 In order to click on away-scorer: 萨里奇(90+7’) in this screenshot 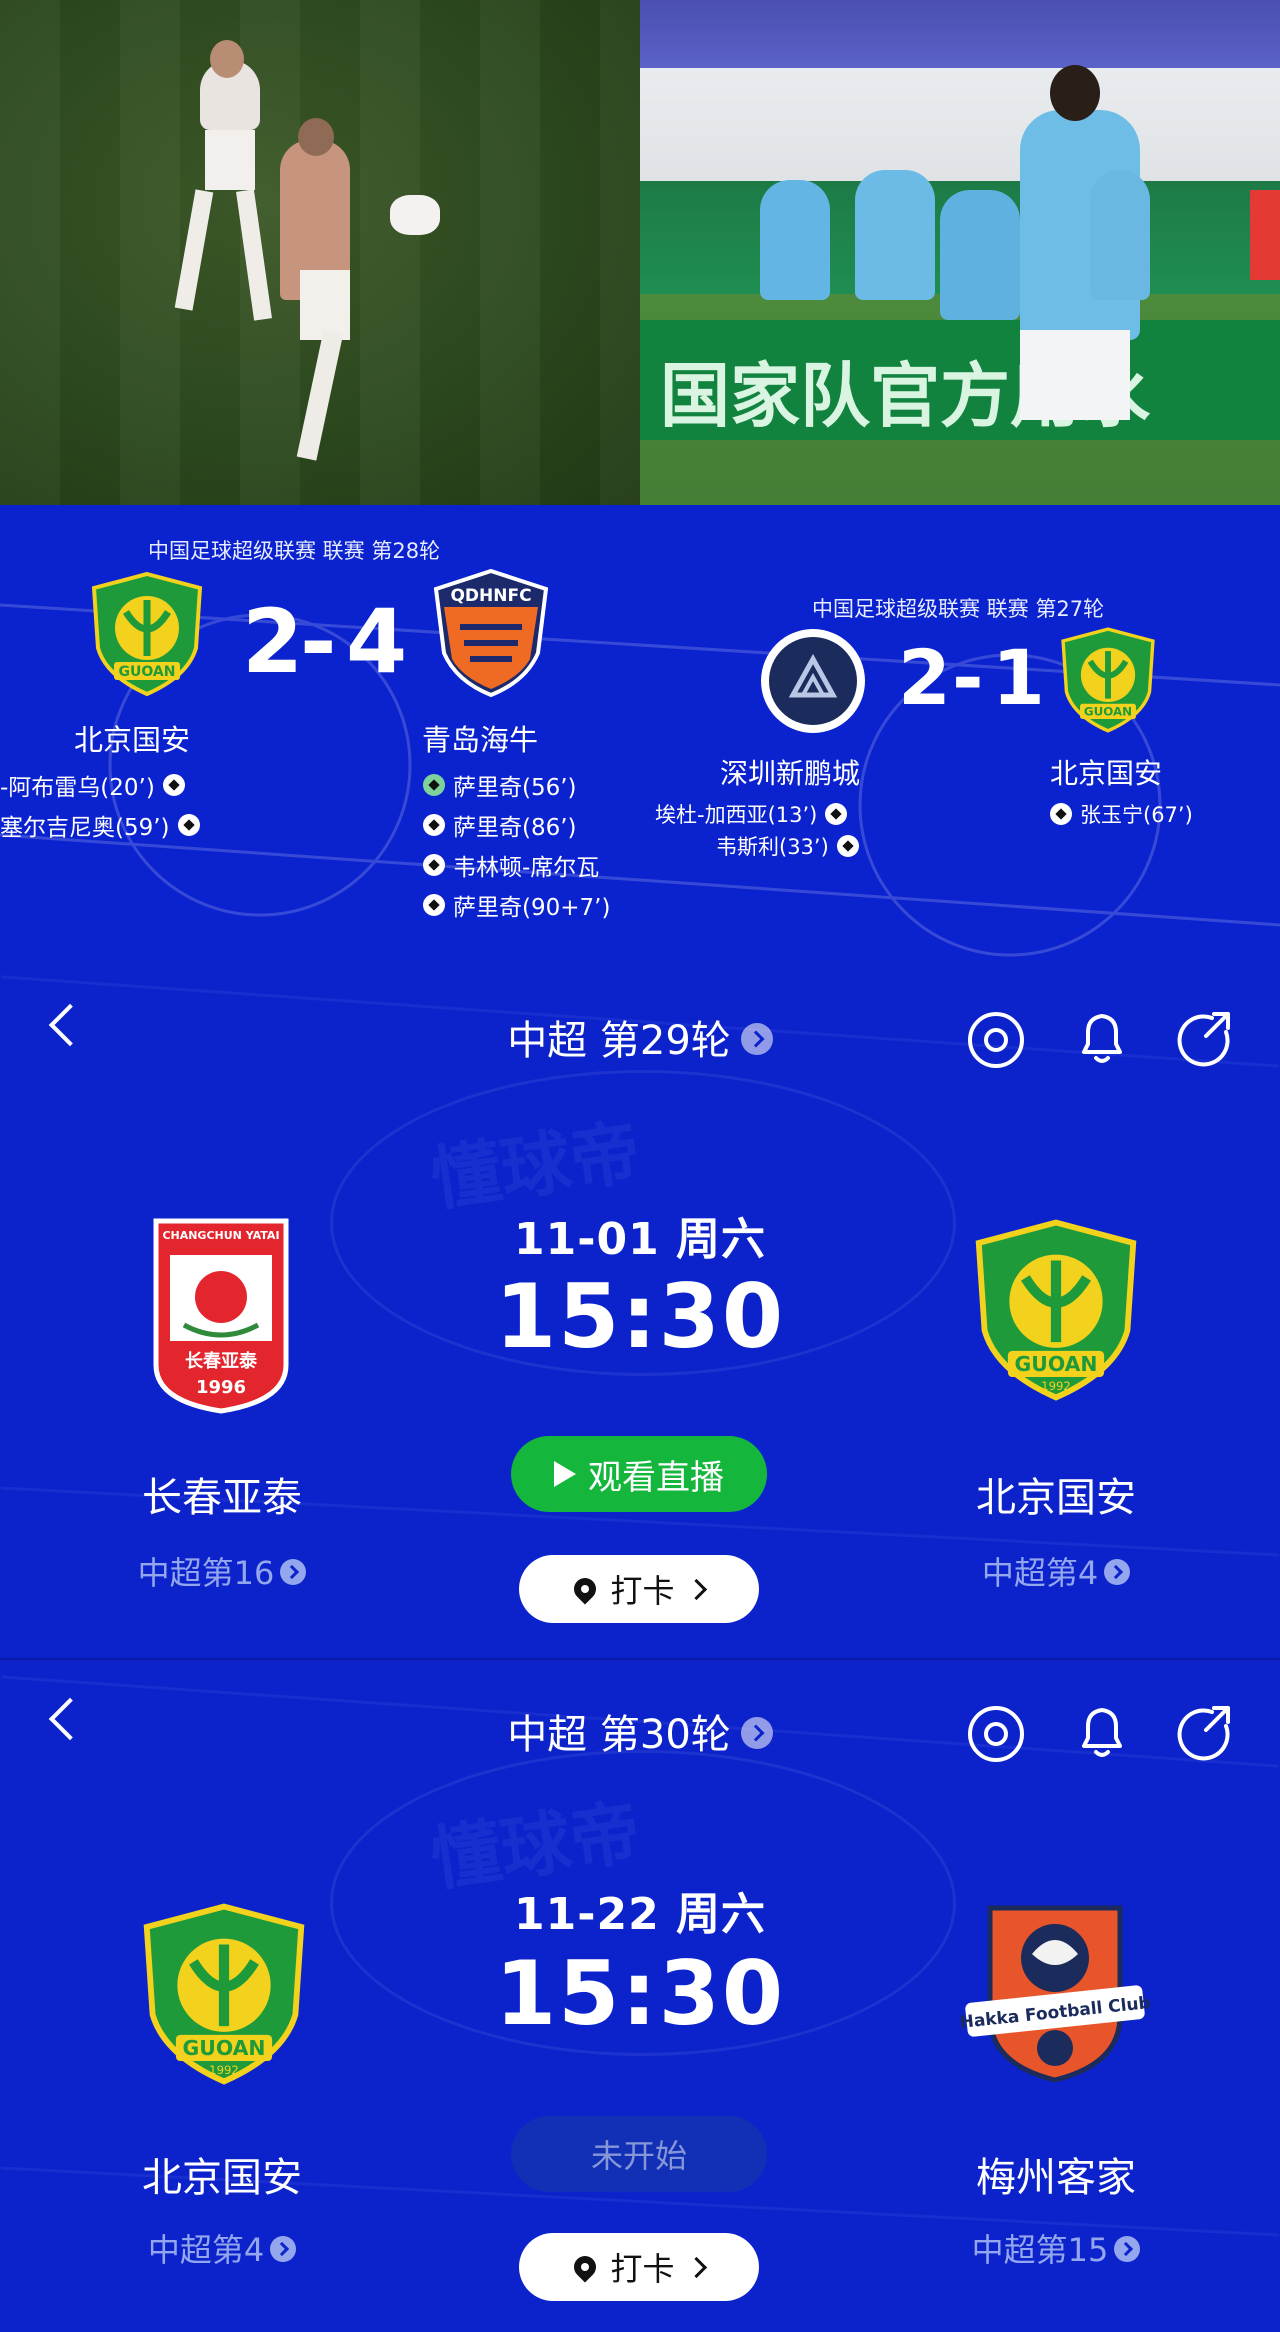, I will do `click(516, 905)`.